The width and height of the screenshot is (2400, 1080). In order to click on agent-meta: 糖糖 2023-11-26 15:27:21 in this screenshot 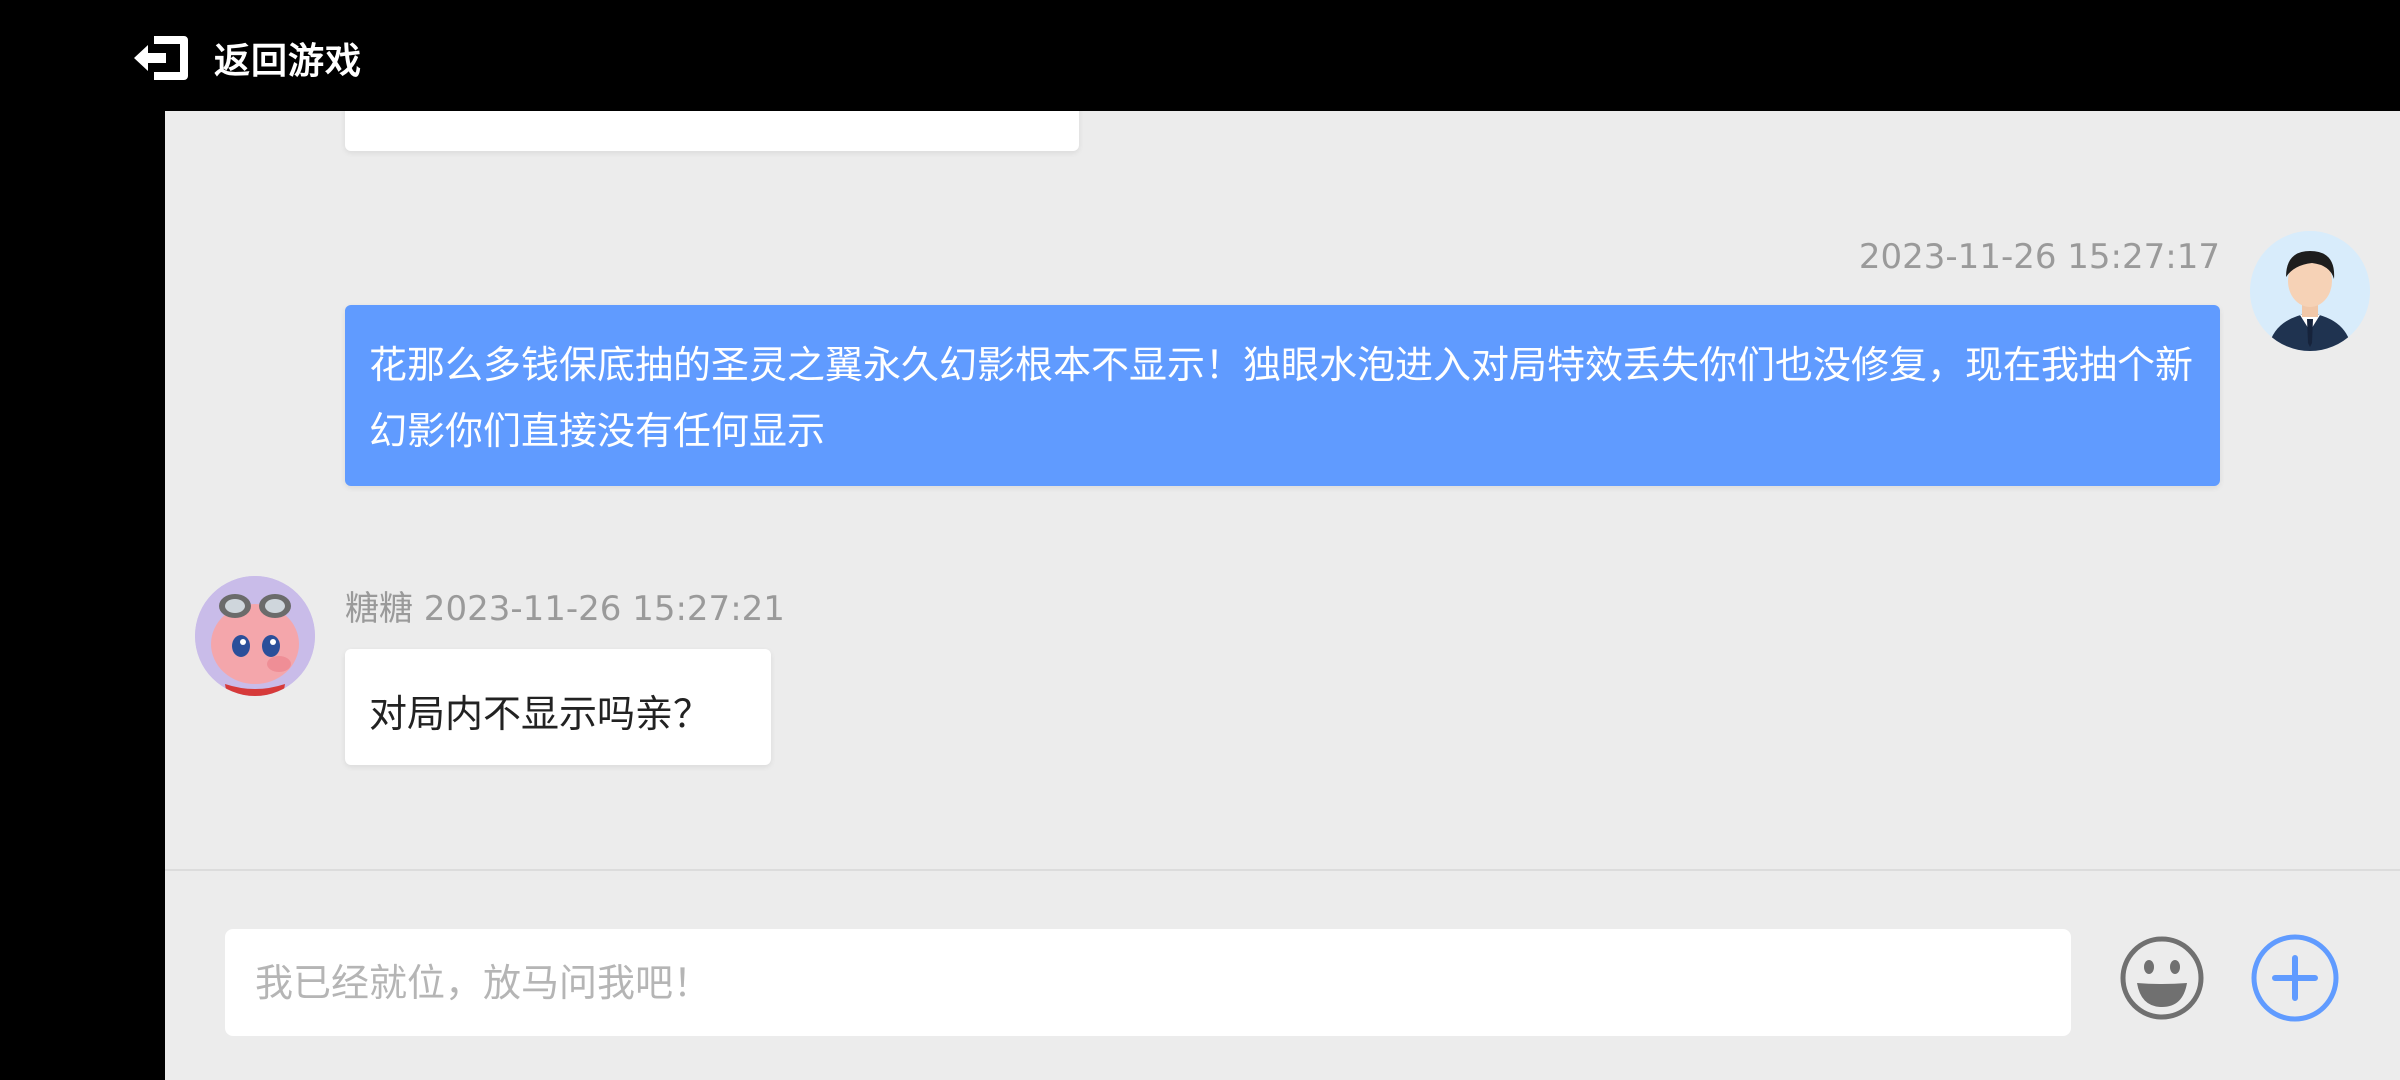, I will do `click(565, 609)`.